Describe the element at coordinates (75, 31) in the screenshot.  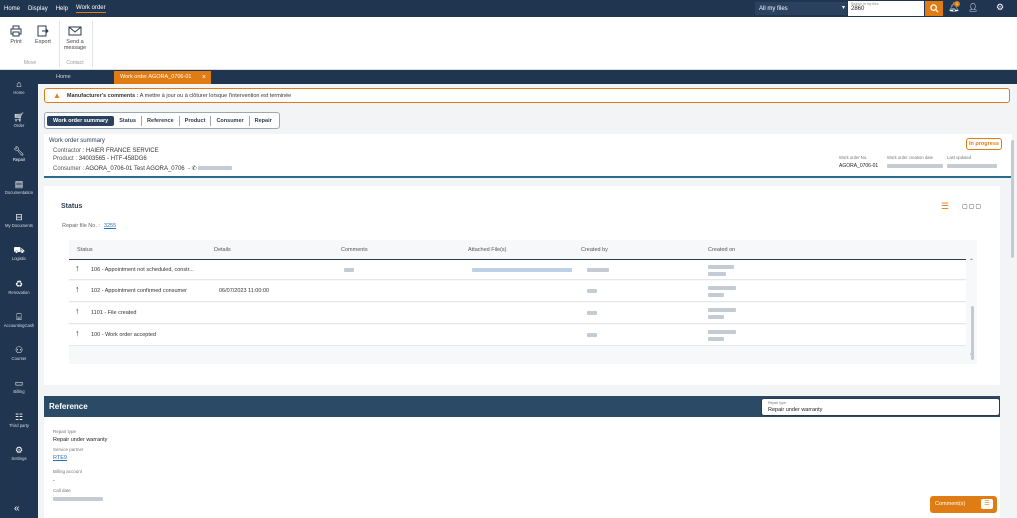
I see `envelope-icon` at that location.